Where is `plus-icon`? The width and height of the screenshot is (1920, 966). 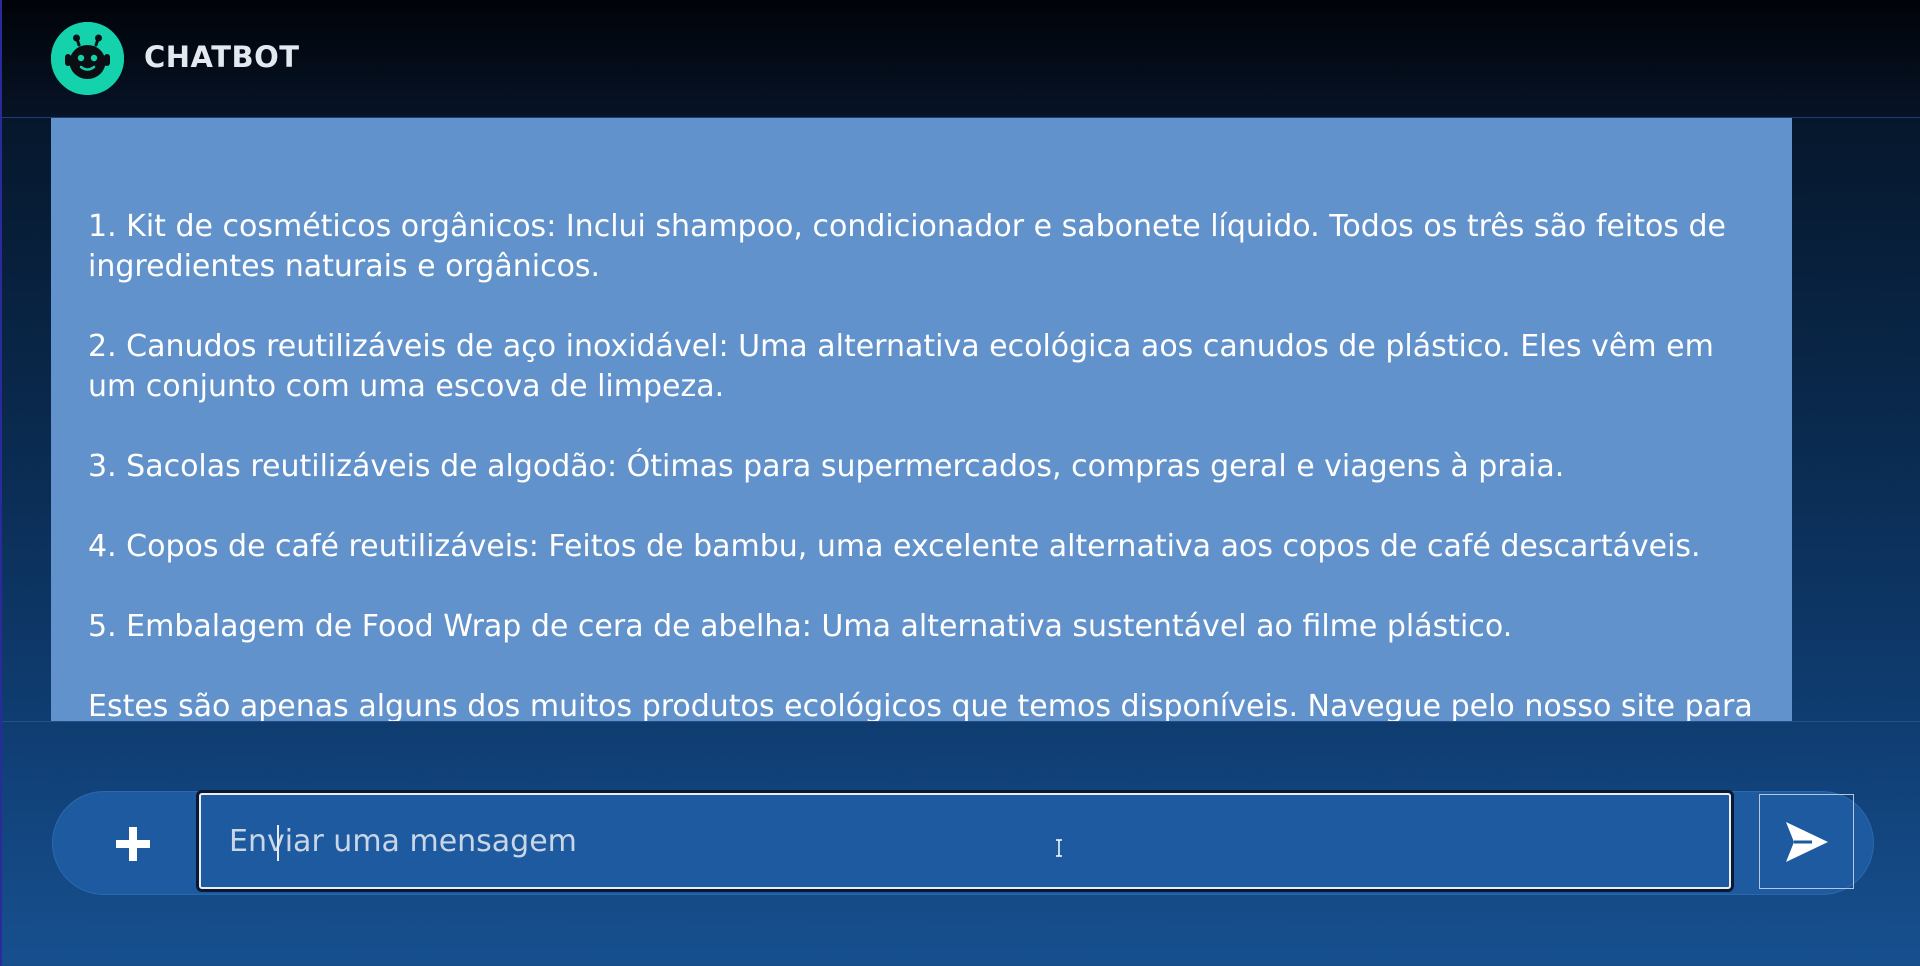
plus-icon is located at coordinates (133, 844).